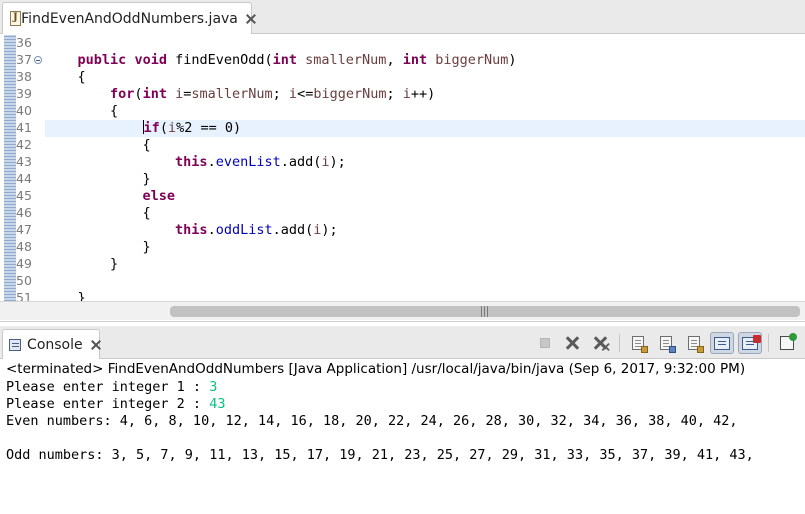 Image resolution: width=805 pixels, height=514 pixels. I want to click on java-file-icon: J, so click(15, 18).